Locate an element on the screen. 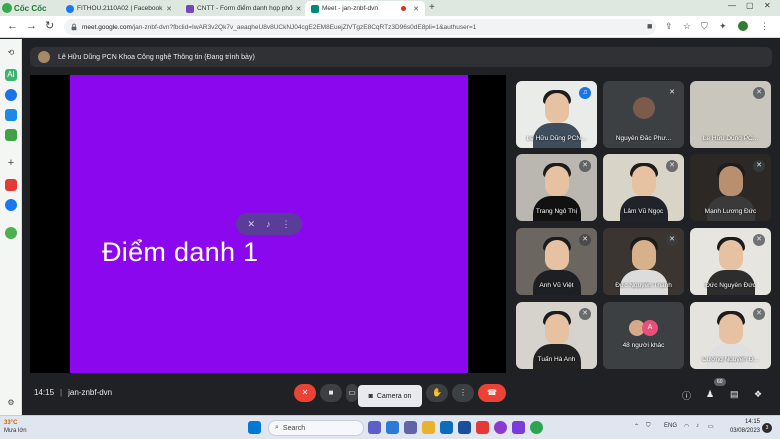  leave-call-button: ☎ is located at coordinates (492, 393).